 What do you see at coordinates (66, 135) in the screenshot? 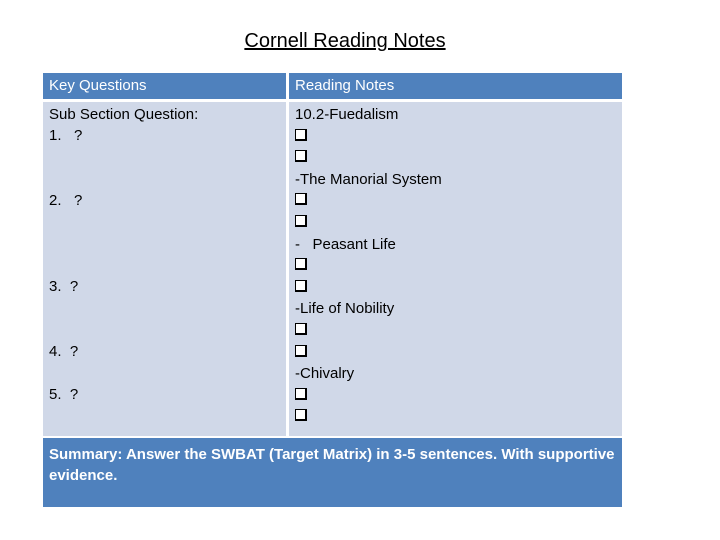
I see `question-item: 1. ?` at bounding box center [66, 135].